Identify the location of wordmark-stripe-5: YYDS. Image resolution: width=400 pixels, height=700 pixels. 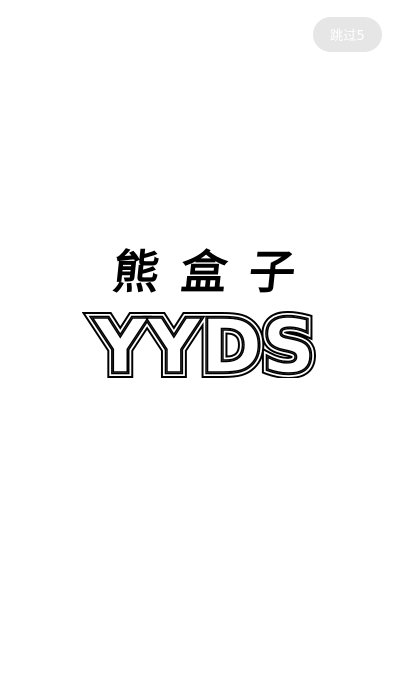
(204, 343).